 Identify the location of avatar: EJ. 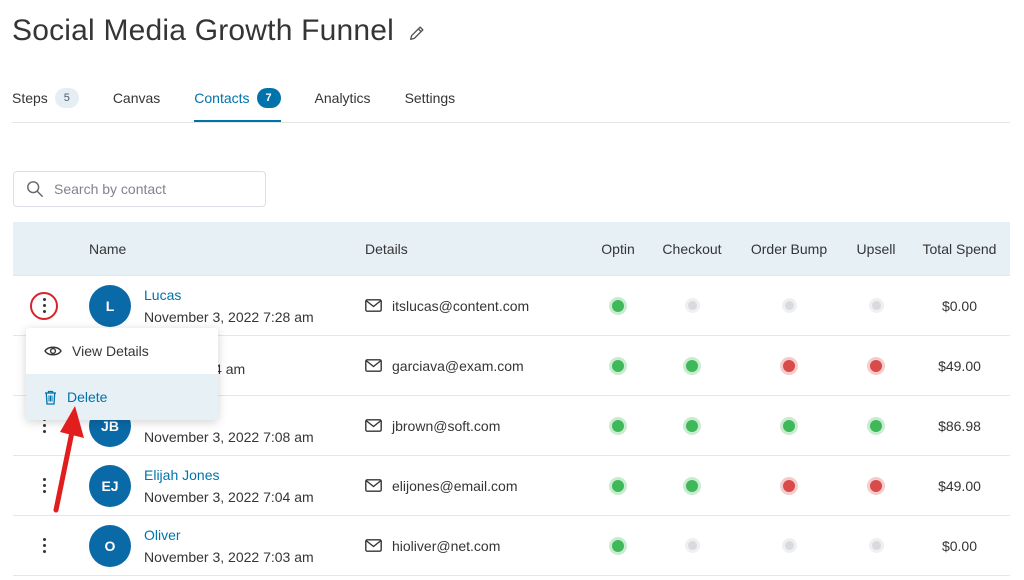
(110, 485).